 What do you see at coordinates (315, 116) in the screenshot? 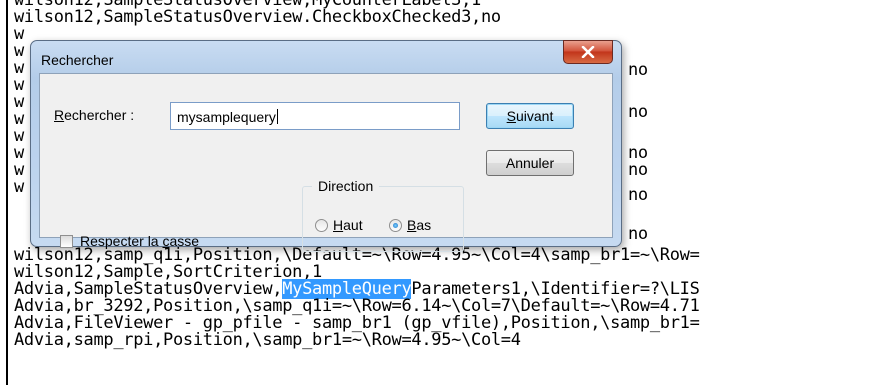
I see `search-input: mysamplequery` at bounding box center [315, 116].